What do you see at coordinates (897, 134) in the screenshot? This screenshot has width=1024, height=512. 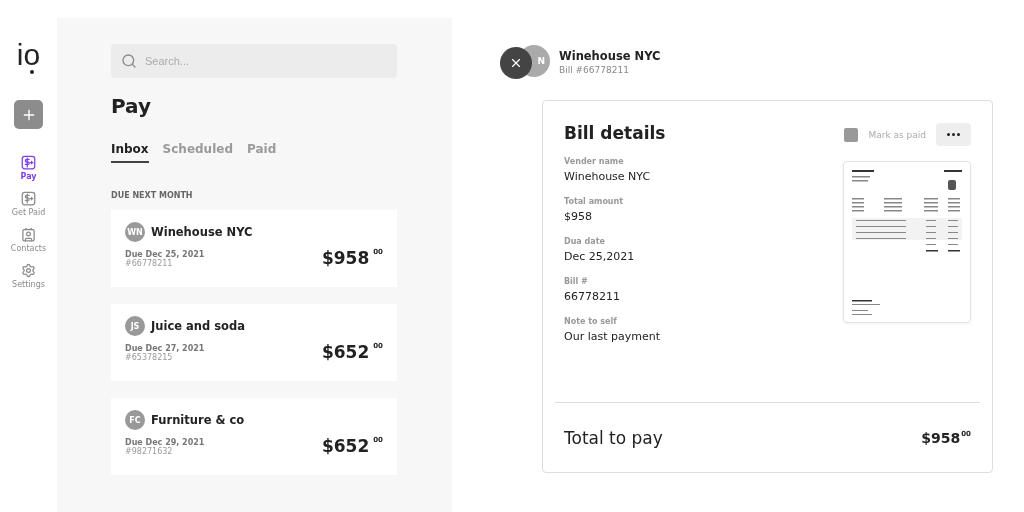 I see `checkbox-label: Mark as paid` at bounding box center [897, 134].